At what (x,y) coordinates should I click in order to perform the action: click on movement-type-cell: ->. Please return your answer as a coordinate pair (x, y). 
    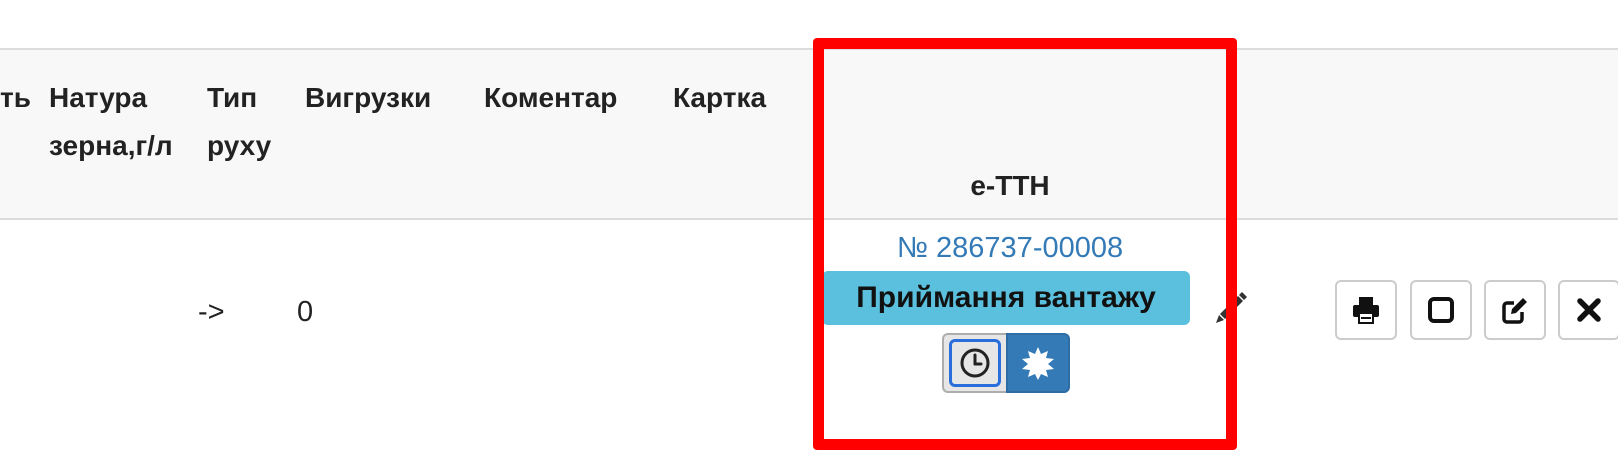
    Looking at the image, I should click on (211, 312).